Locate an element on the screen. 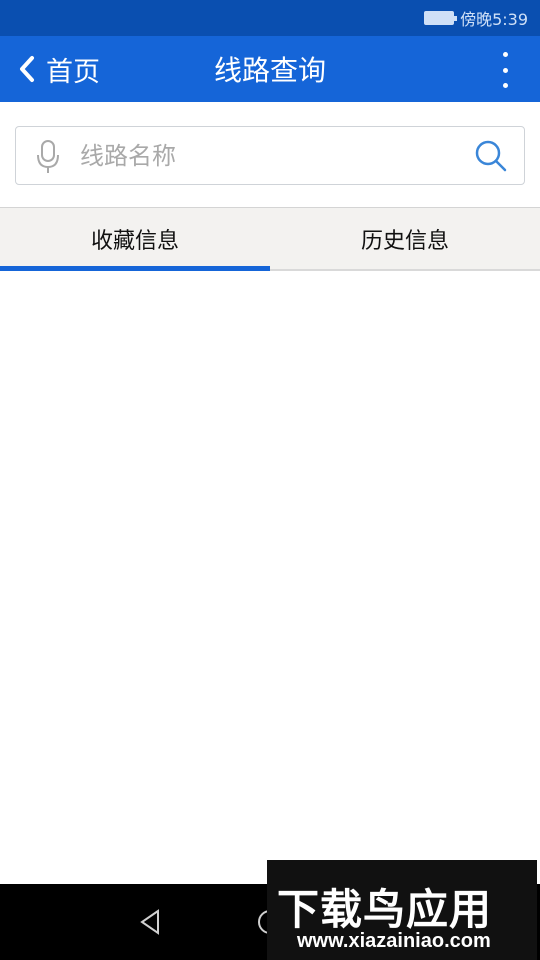  back-button: 首页 is located at coordinates (59, 69).